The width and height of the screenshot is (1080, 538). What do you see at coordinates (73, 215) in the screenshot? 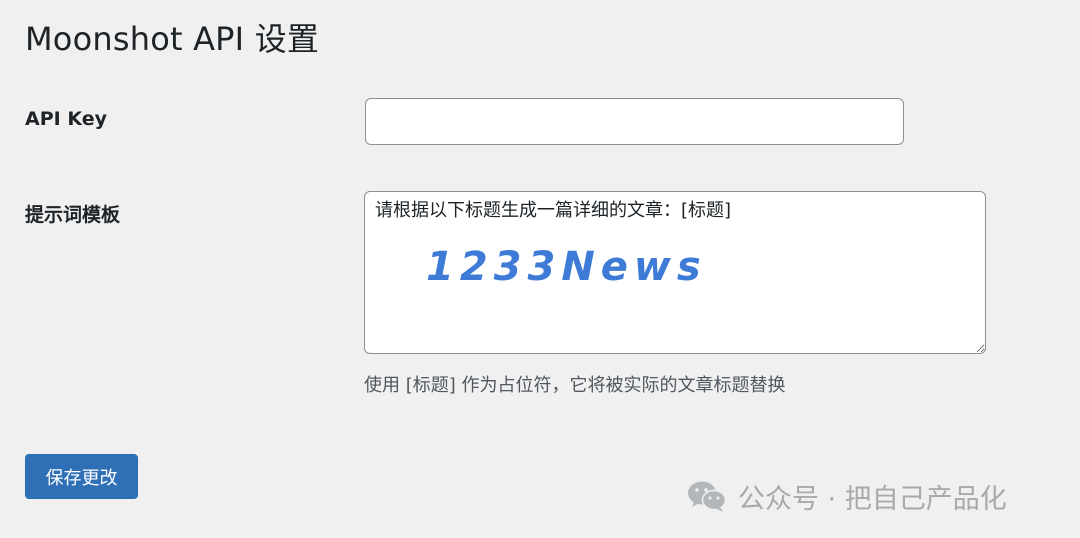
I see `prompt-template-label: 提示词模板` at bounding box center [73, 215].